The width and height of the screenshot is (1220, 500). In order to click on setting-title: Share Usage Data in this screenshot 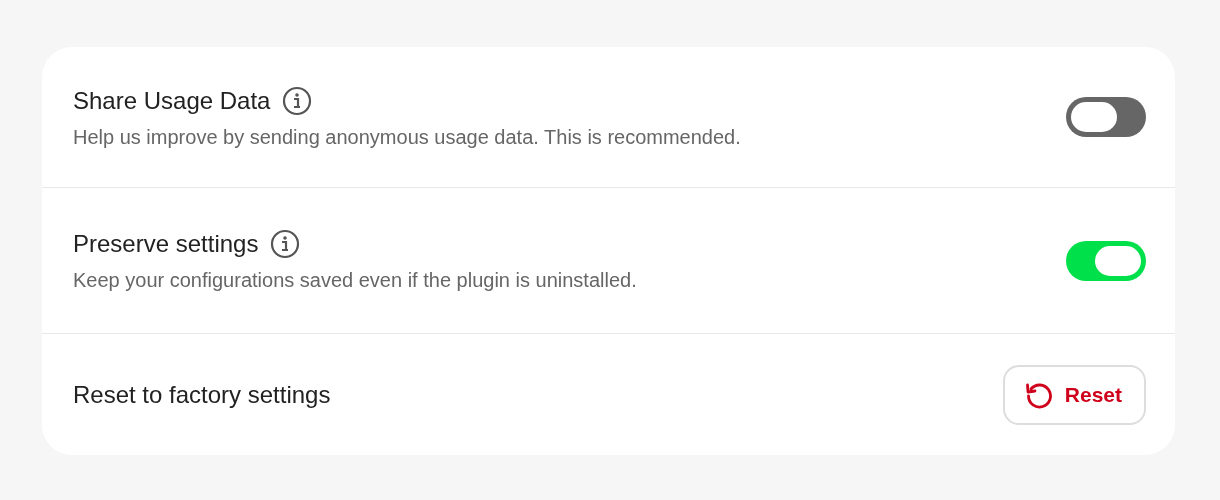, I will do `click(172, 100)`.